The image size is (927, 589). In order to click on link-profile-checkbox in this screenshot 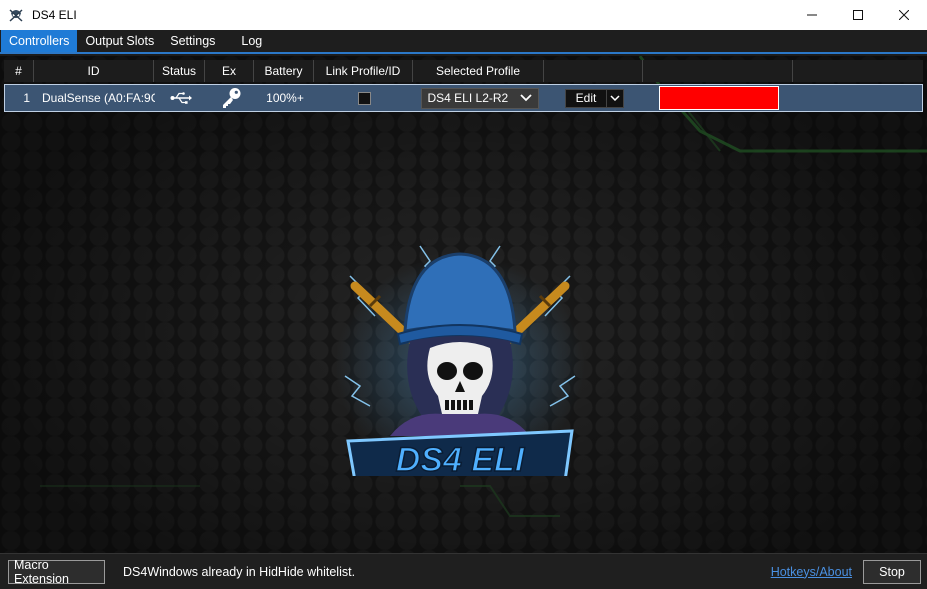, I will do `click(364, 98)`.